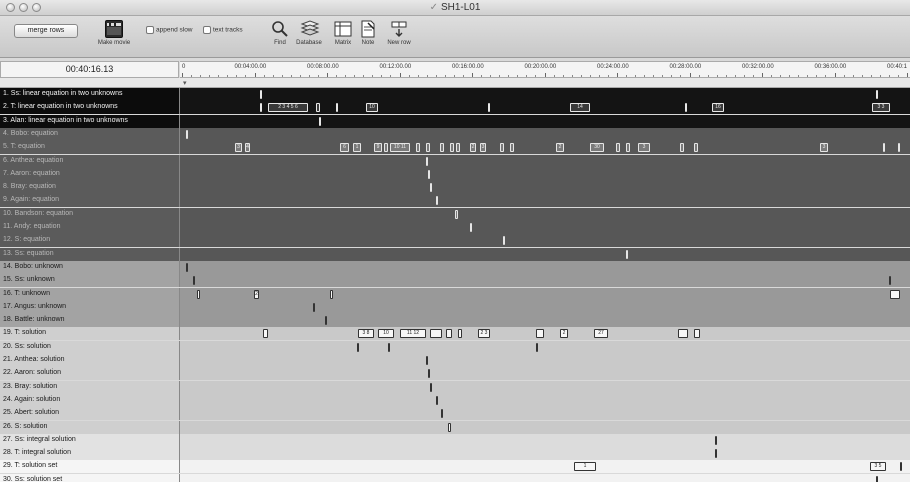  What do you see at coordinates (455, 227) in the screenshot?
I see `track-row: 11. Andy: equation` at bounding box center [455, 227].